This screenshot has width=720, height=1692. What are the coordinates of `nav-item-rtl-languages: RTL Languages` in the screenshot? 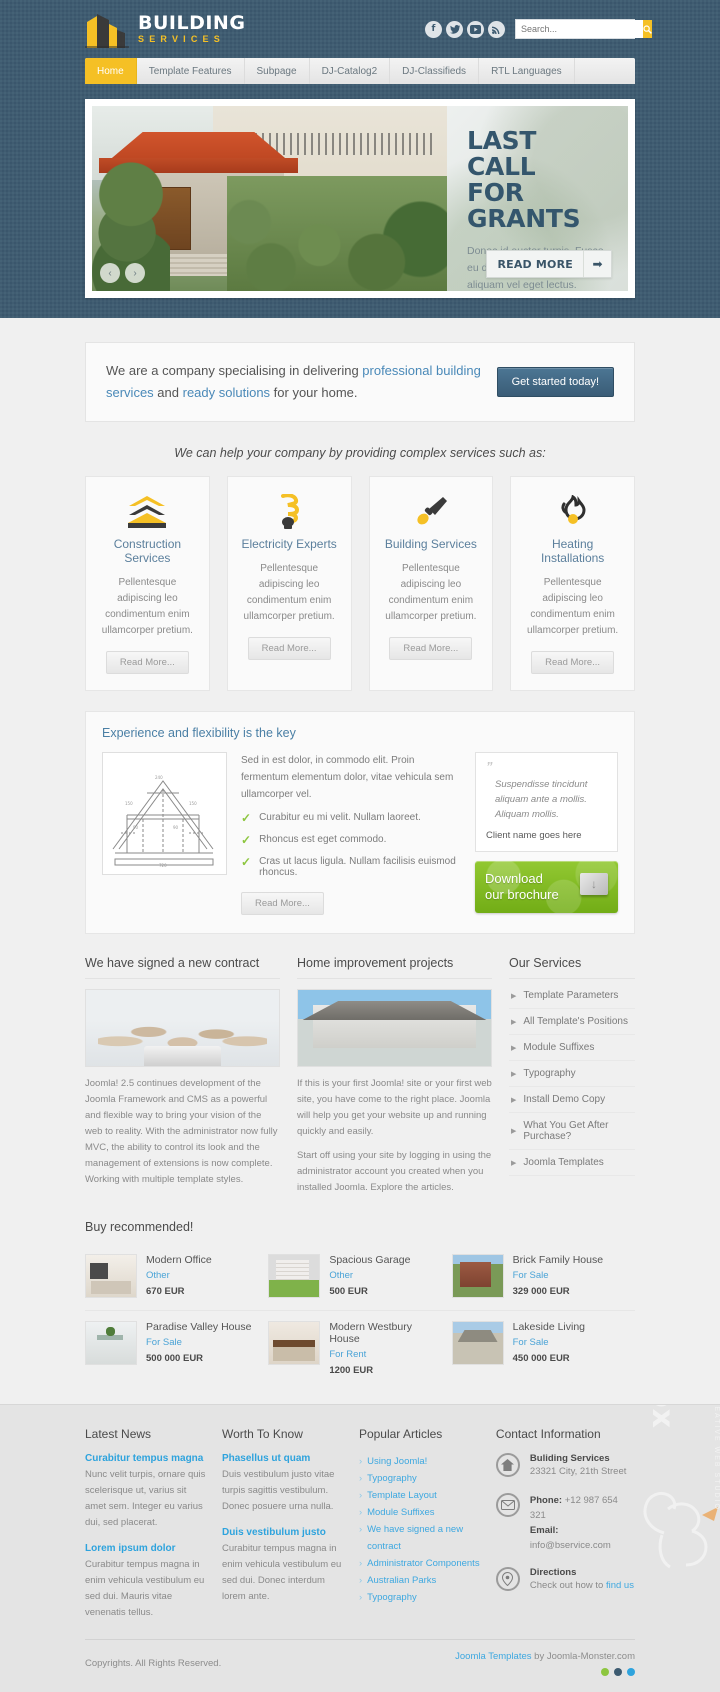 It's located at (527, 71).